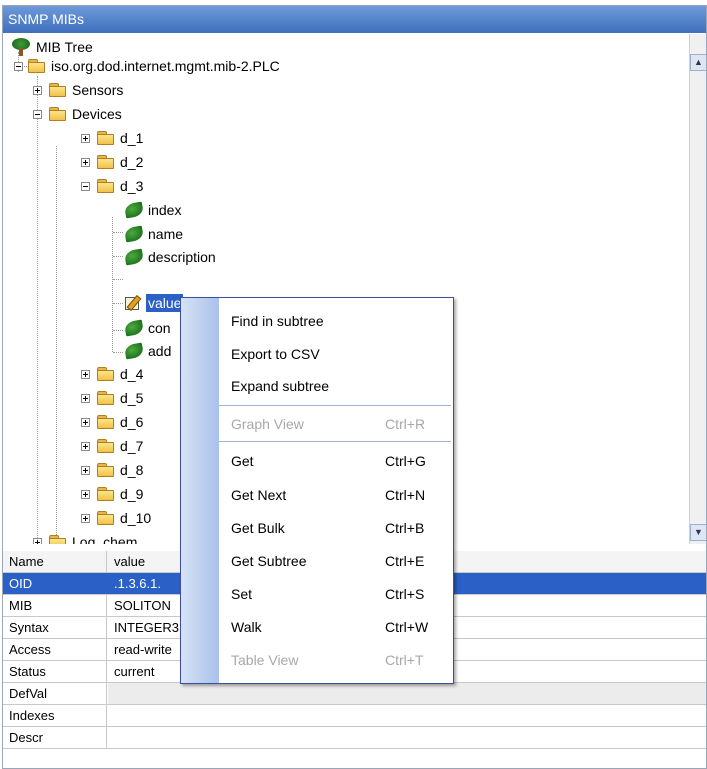 This screenshot has height=769, width=707. What do you see at coordinates (328, 424) in the screenshot?
I see `menu-item-graph-view: Graph View Ctrl+R` at bounding box center [328, 424].